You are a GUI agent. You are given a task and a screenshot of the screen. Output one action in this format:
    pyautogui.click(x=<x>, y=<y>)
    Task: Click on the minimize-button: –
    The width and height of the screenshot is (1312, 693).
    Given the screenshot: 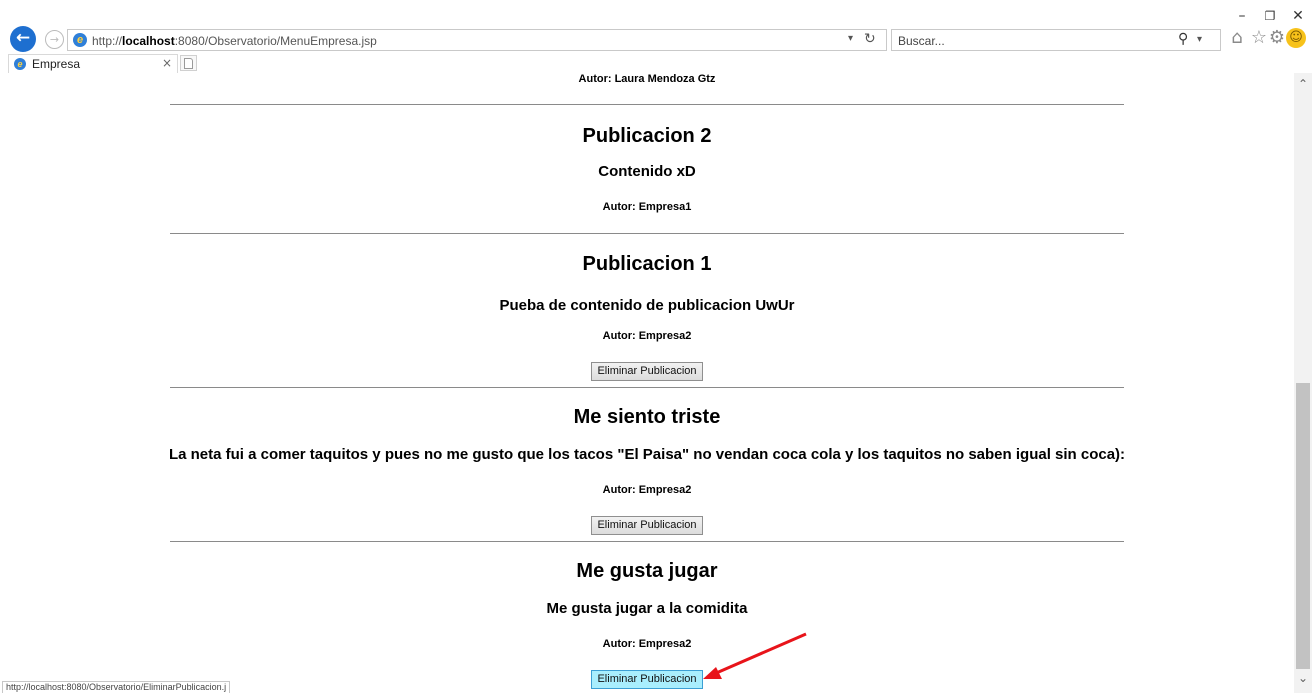 What is the action you would take?
    pyautogui.click(x=1242, y=16)
    